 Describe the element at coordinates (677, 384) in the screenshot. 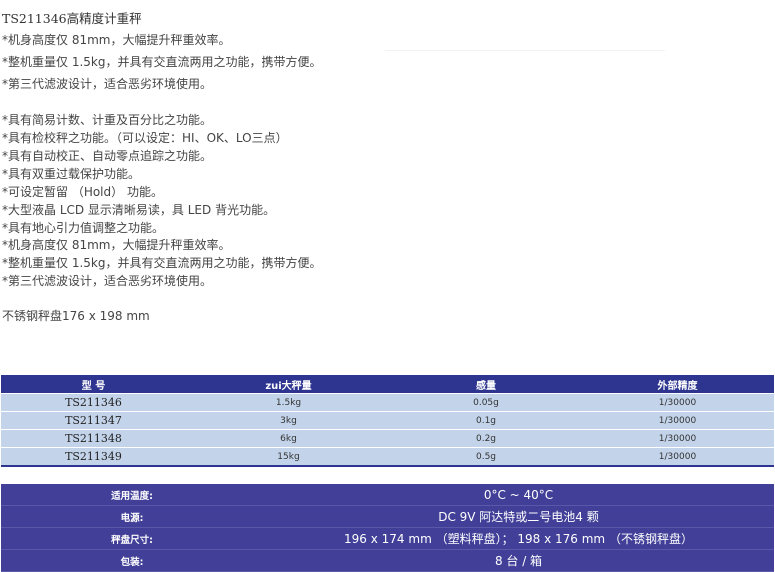

I see `header-precision: 外部精度` at that location.